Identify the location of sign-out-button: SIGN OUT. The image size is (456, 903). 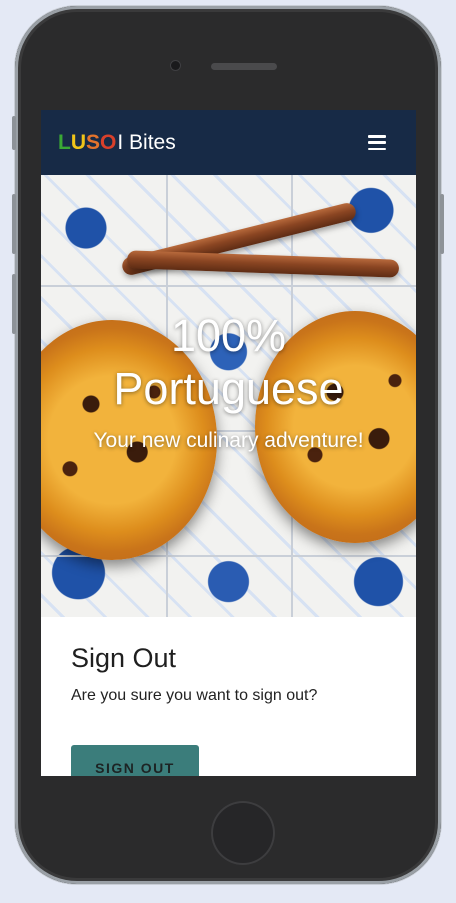
(135, 760).